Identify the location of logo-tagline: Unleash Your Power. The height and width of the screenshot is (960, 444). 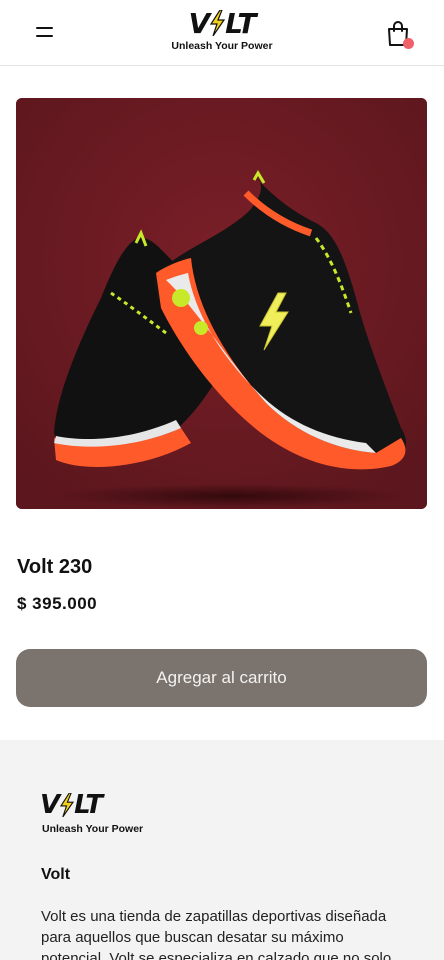
(222, 46).